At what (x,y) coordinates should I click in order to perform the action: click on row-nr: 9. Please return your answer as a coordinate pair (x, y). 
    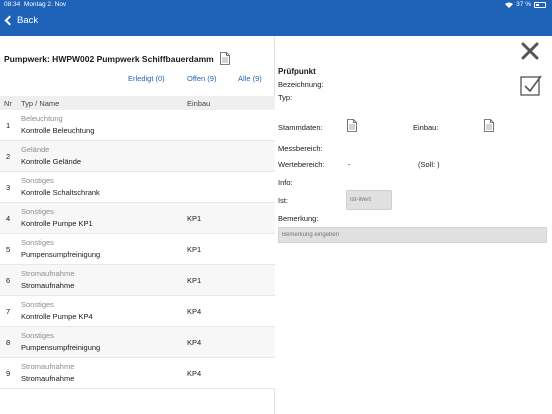
    Looking at the image, I should click on (8, 373).